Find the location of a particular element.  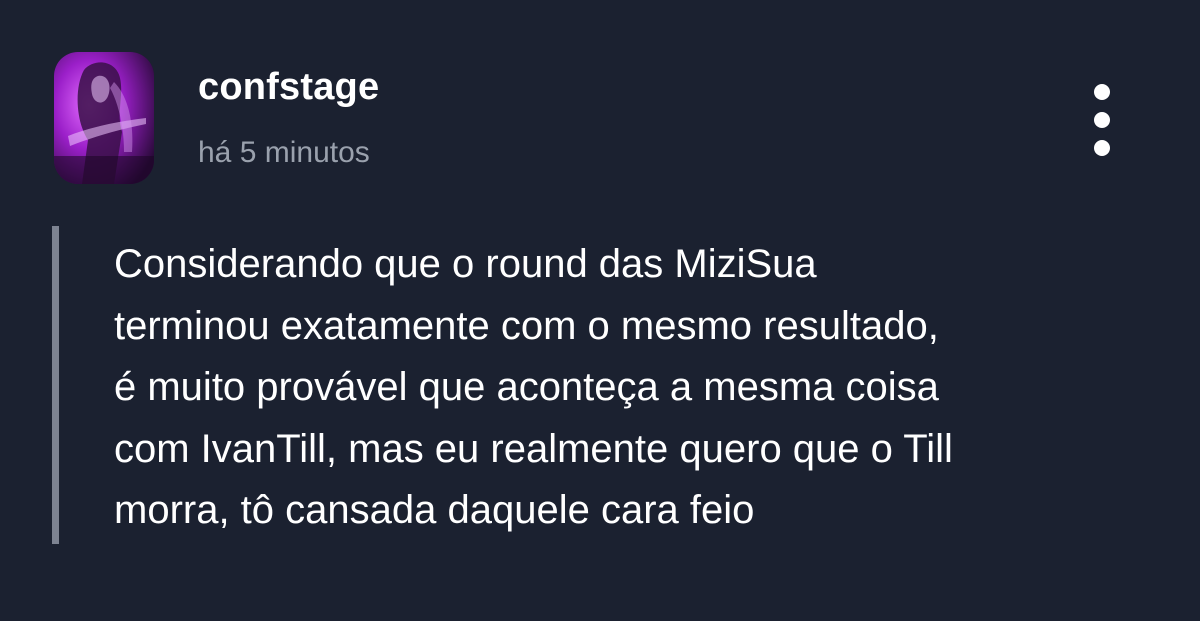

quote-bar is located at coordinates (55, 385).